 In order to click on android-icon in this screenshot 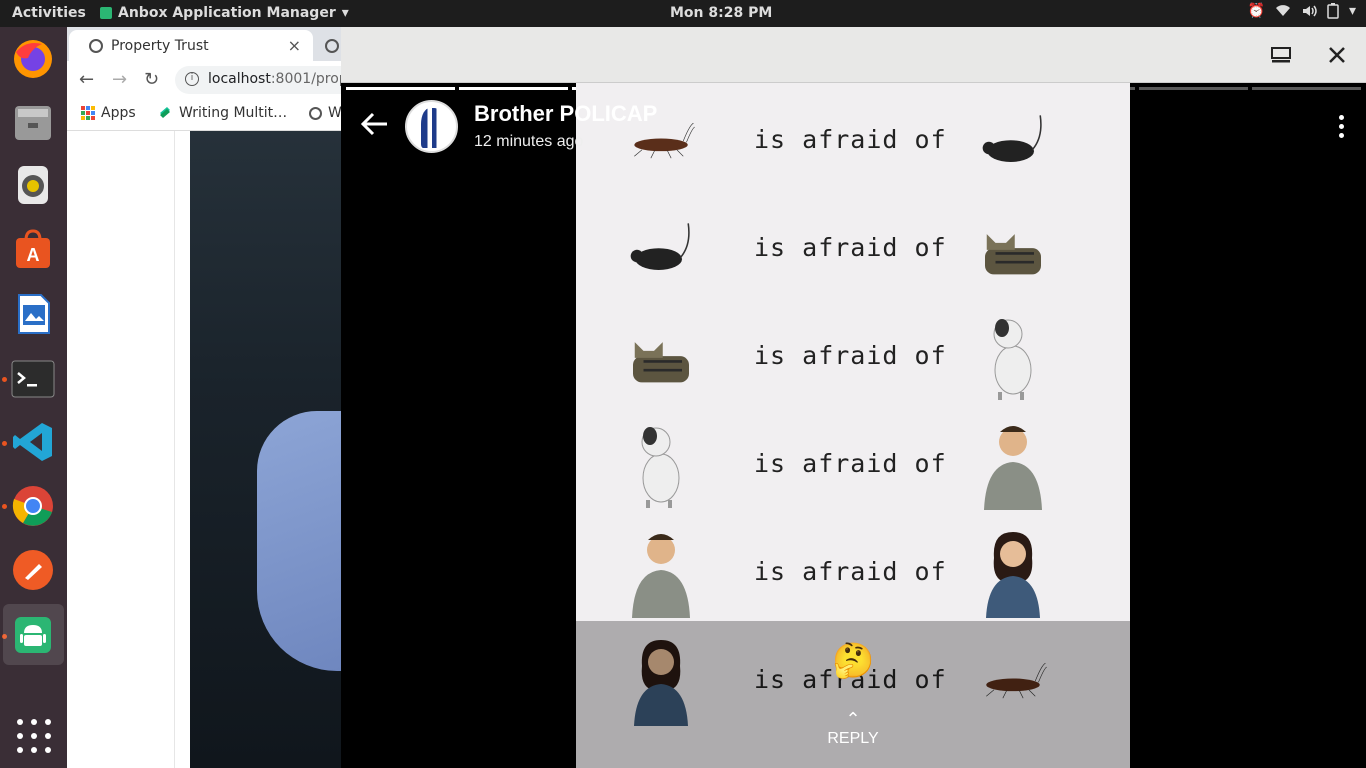, I will do `click(33, 635)`.